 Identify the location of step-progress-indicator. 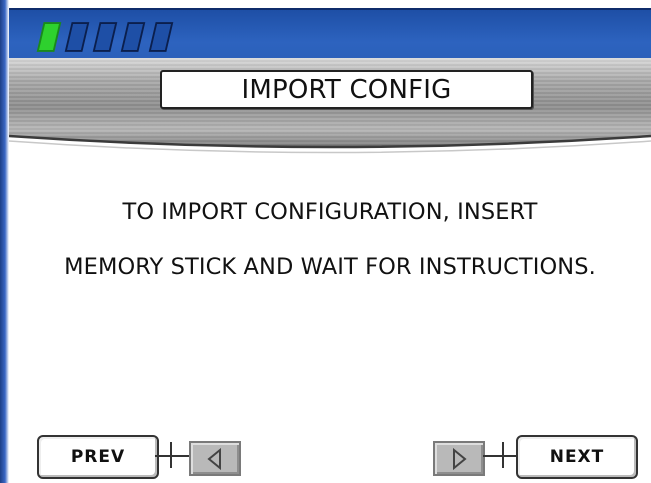
(105, 38).